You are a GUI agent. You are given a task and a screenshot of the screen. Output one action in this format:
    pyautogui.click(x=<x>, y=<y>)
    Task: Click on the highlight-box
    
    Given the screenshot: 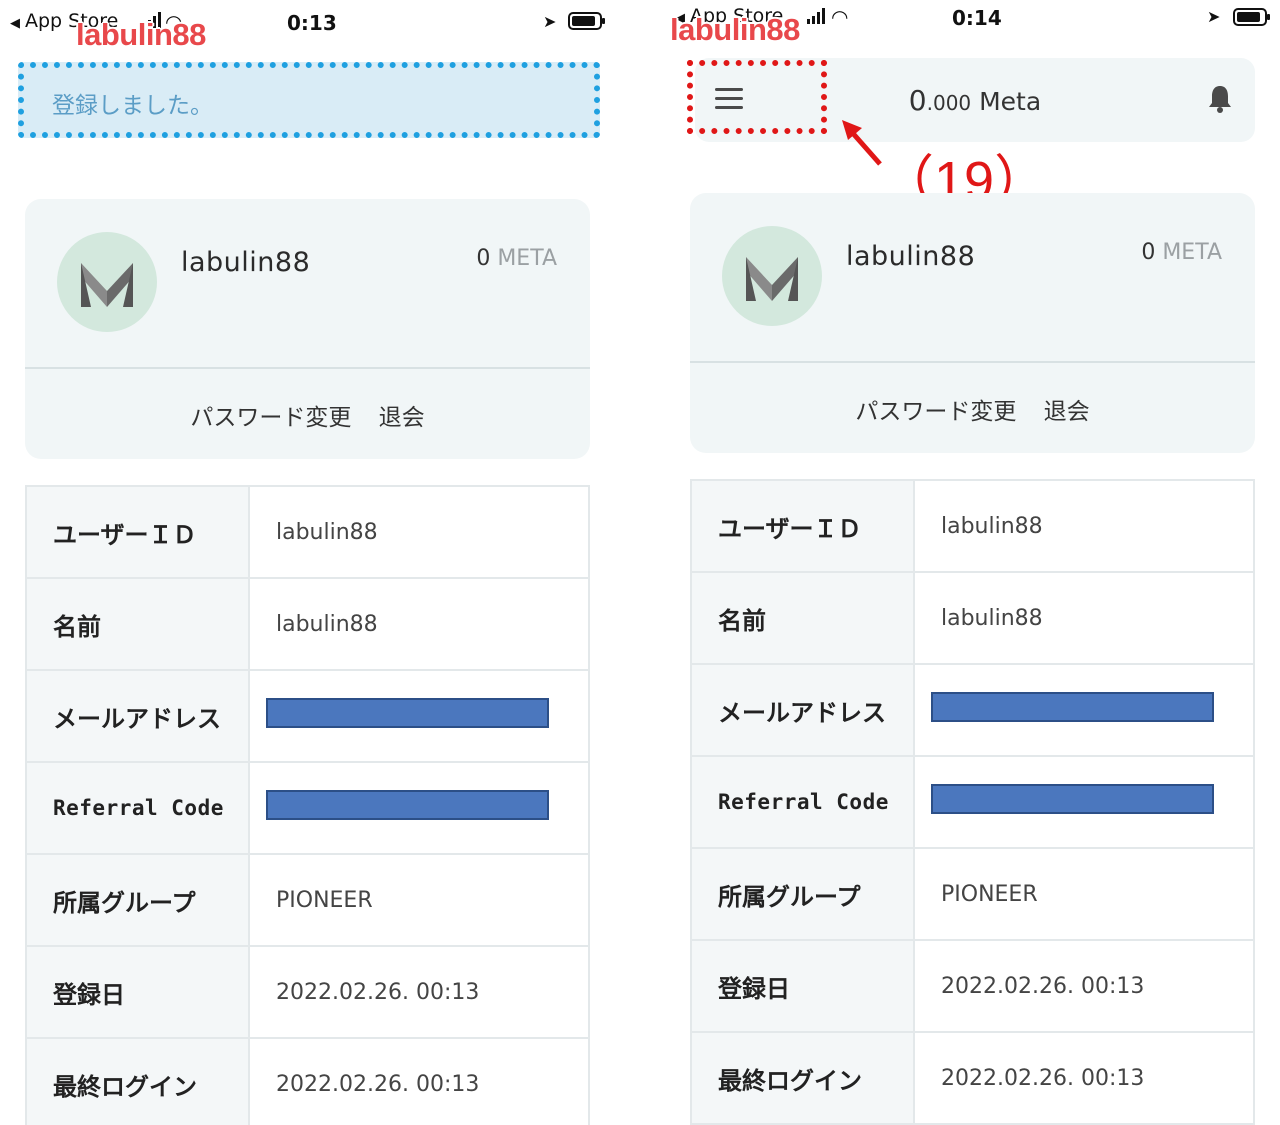 What is the action you would take?
    pyautogui.click(x=757, y=97)
    